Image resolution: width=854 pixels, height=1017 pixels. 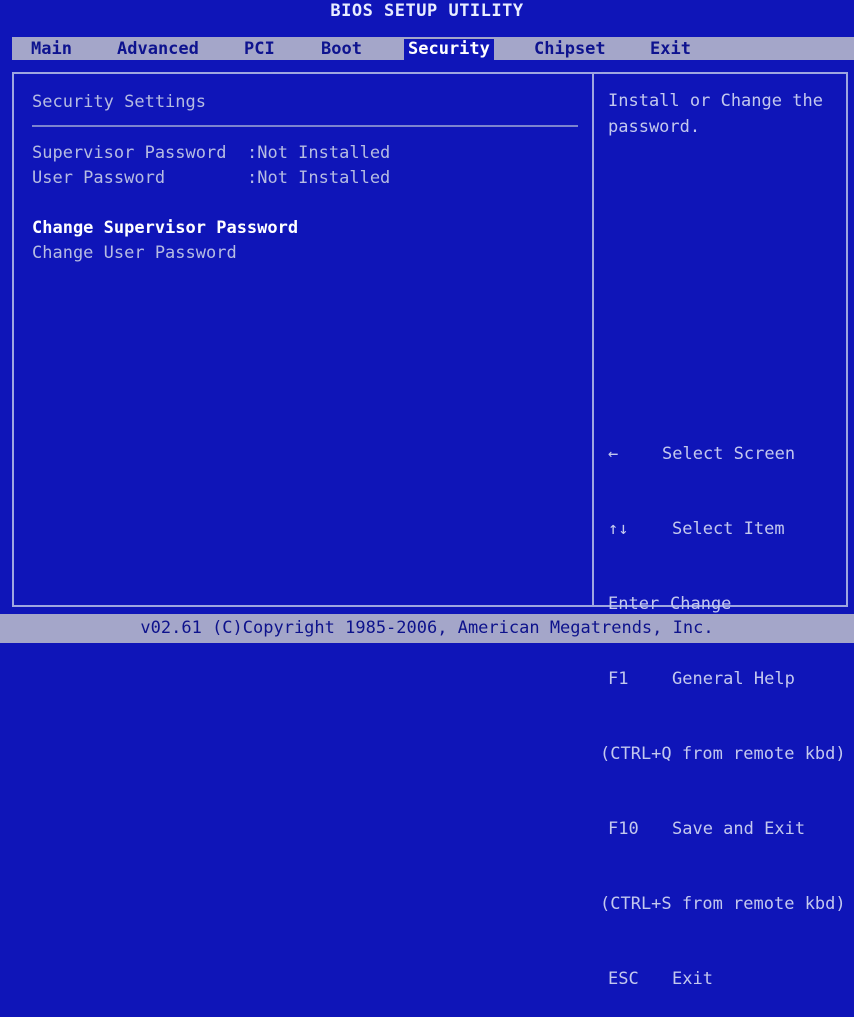 What do you see at coordinates (305, 126) in the screenshot?
I see `heading-rule` at bounding box center [305, 126].